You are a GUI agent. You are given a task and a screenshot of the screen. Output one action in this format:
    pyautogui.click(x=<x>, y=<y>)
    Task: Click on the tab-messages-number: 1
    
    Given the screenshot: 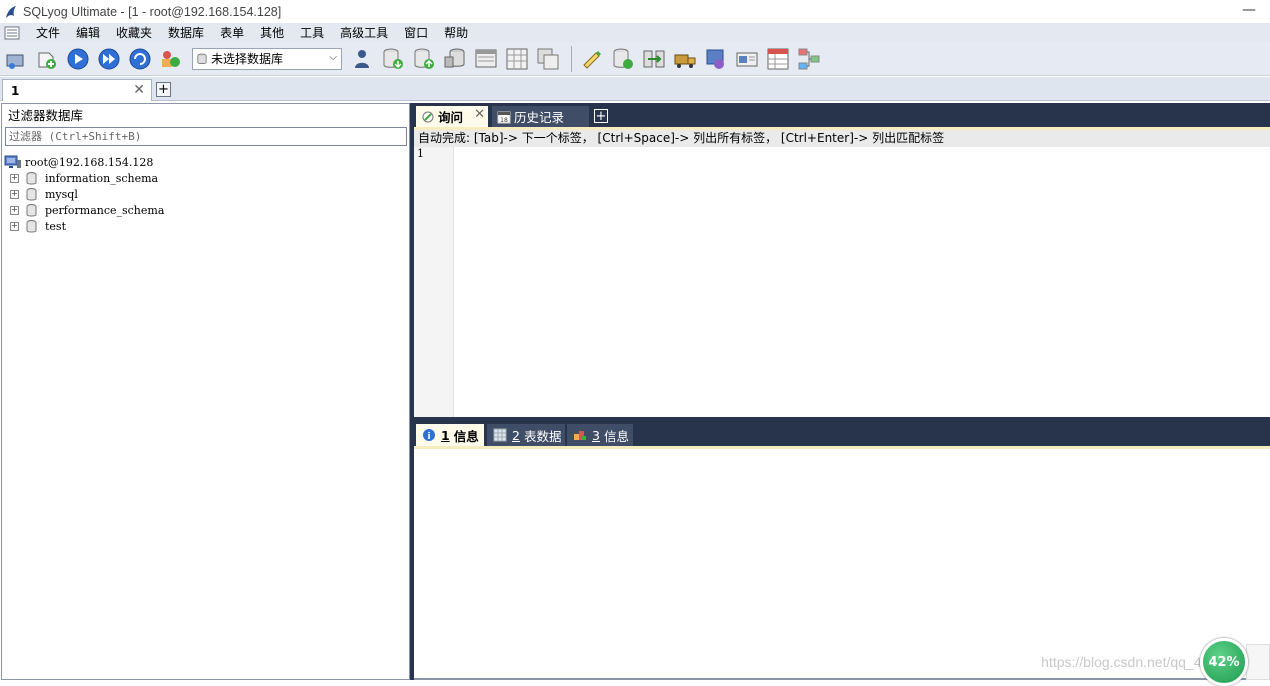 What is the action you would take?
    pyautogui.click(x=445, y=435)
    